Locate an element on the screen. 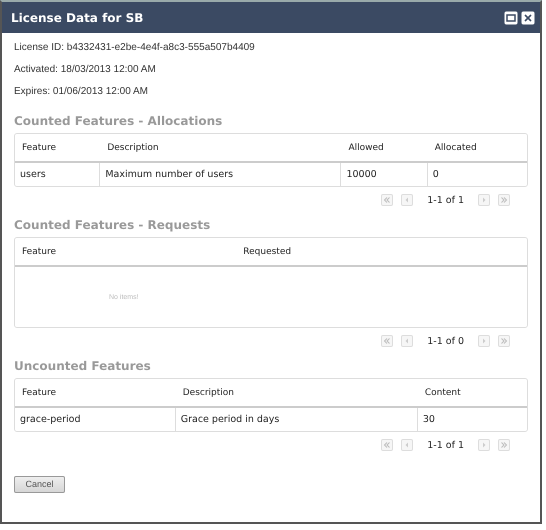 This screenshot has width=546, height=530. table-cell-text: 30 is located at coordinates (429, 420).